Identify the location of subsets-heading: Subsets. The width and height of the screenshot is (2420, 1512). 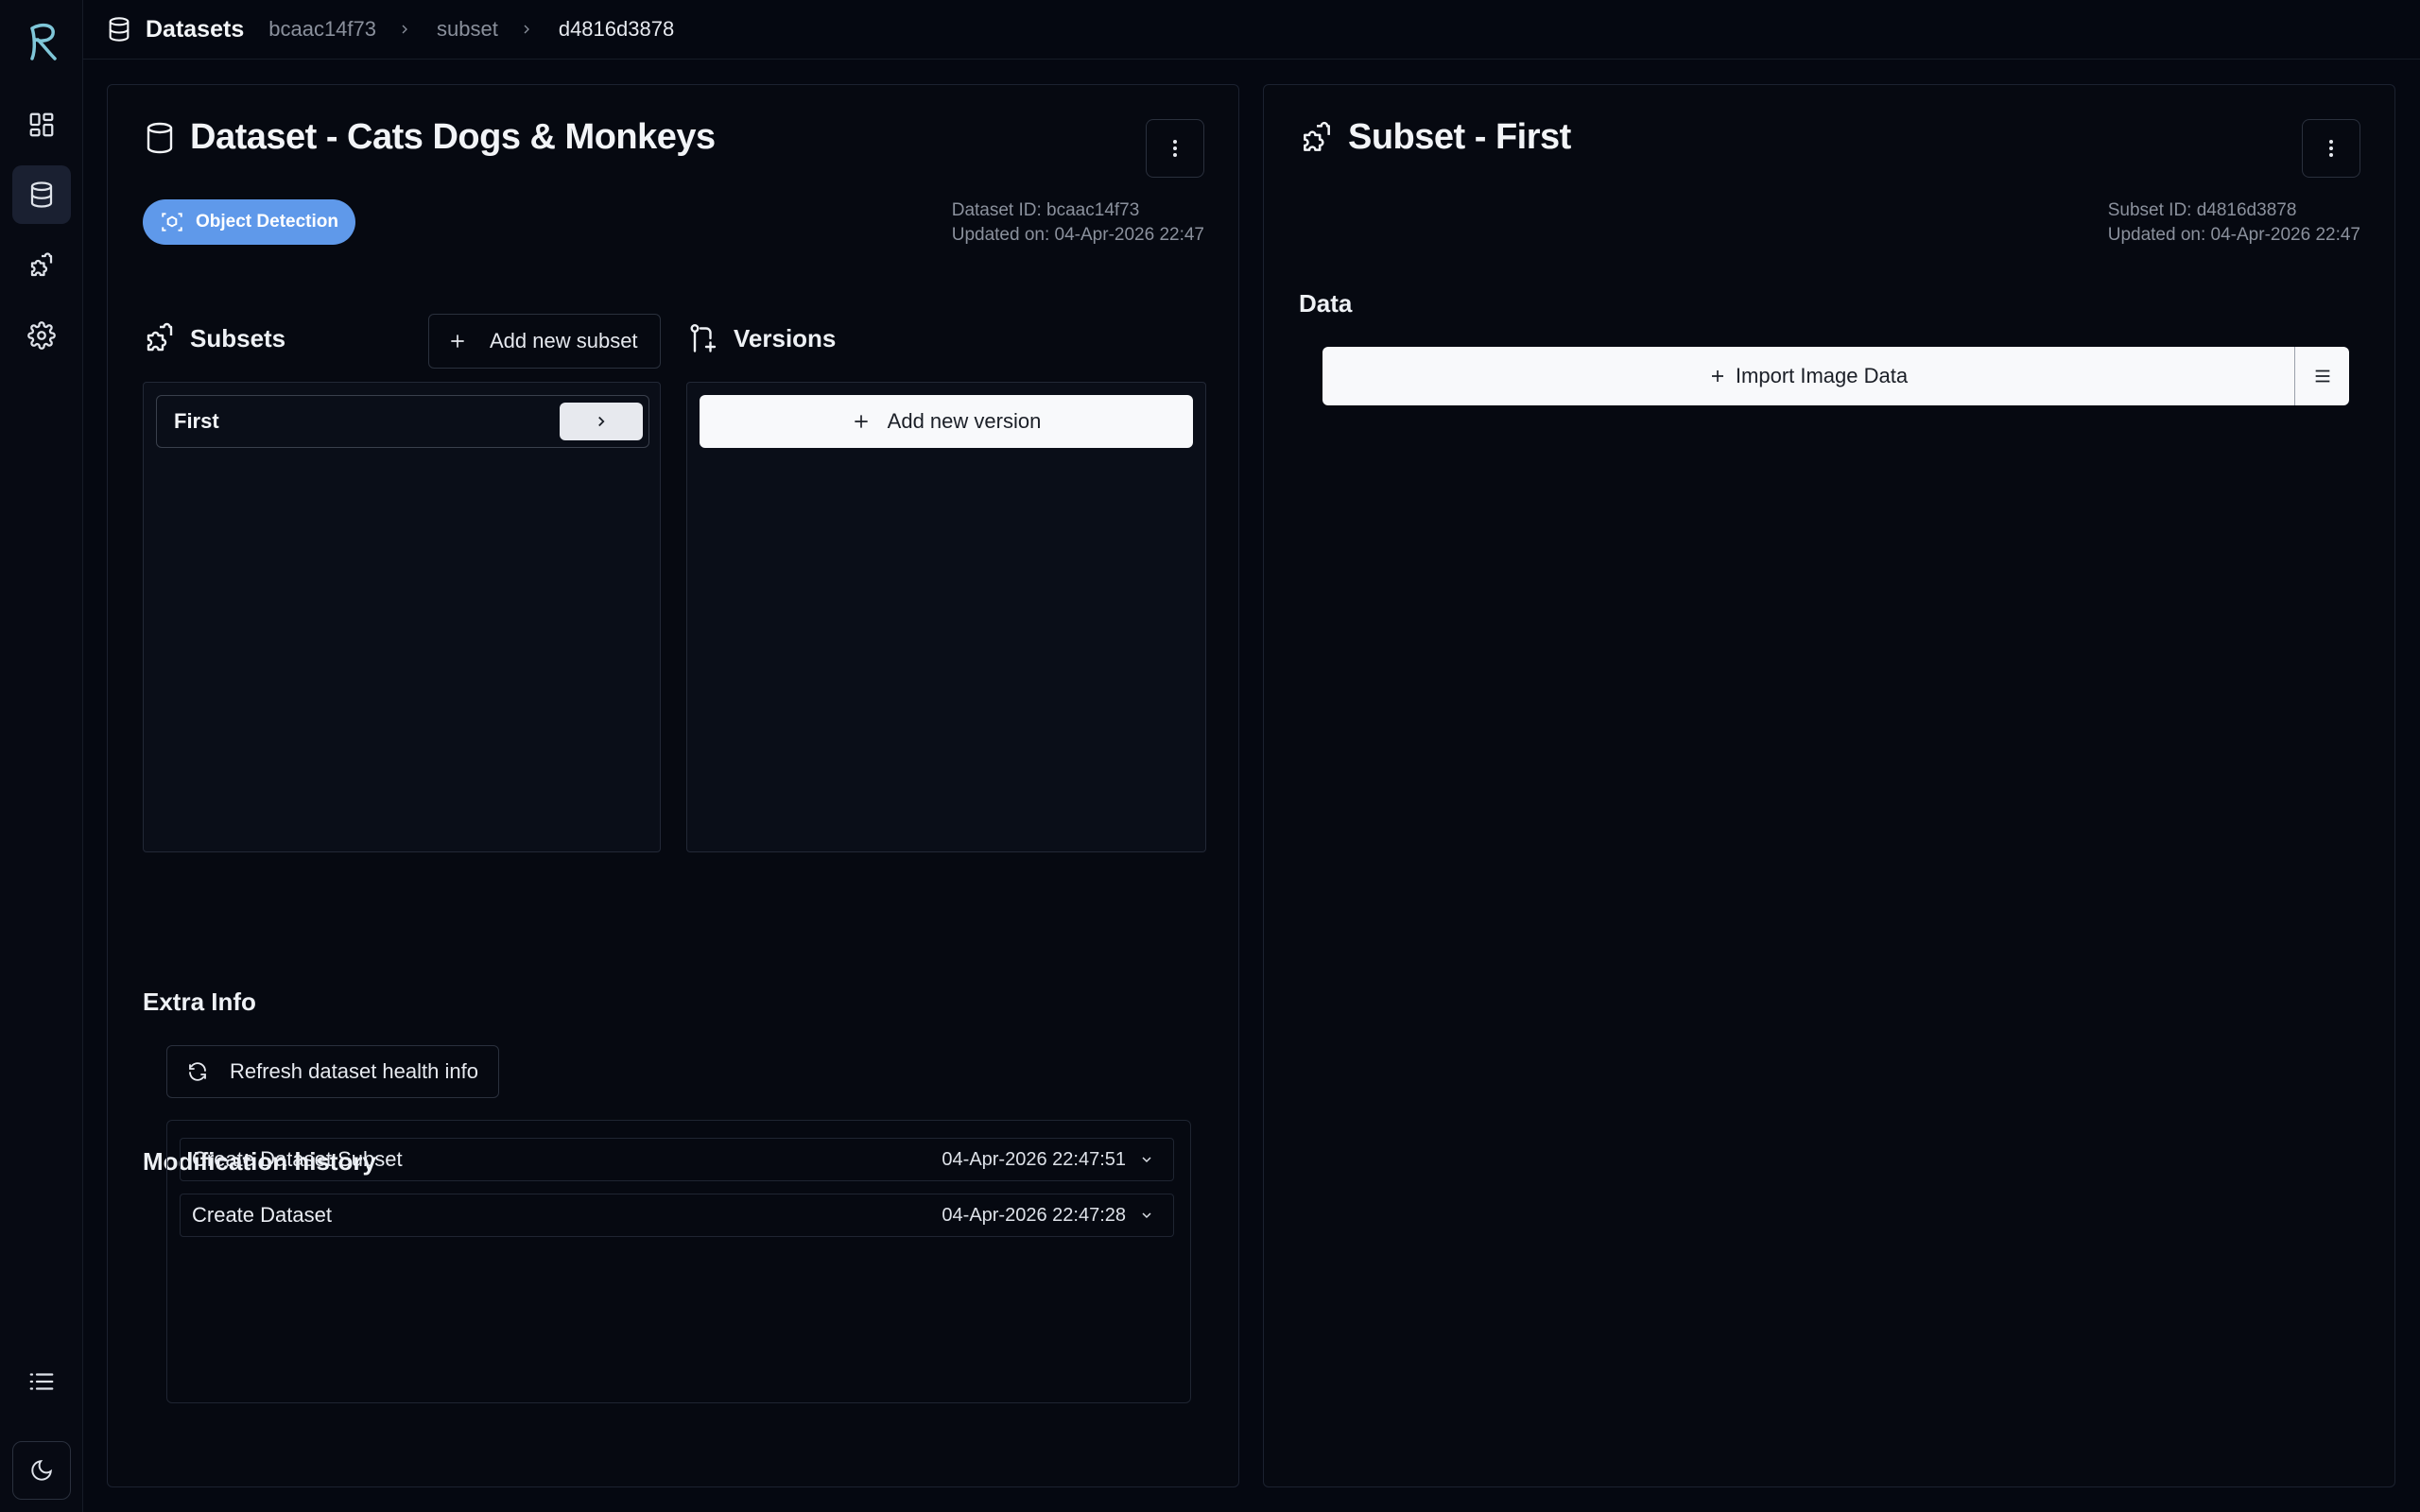
(214, 338).